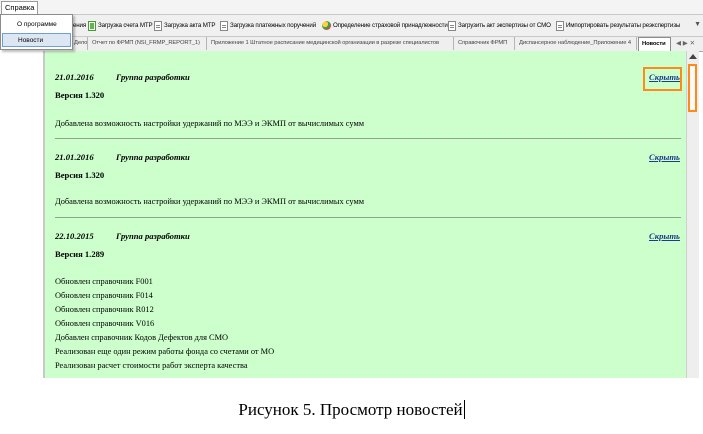 The image size is (703, 434). What do you see at coordinates (351, 7) in the screenshot?
I see `menu-bar: Справка` at bounding box center [351, 7].